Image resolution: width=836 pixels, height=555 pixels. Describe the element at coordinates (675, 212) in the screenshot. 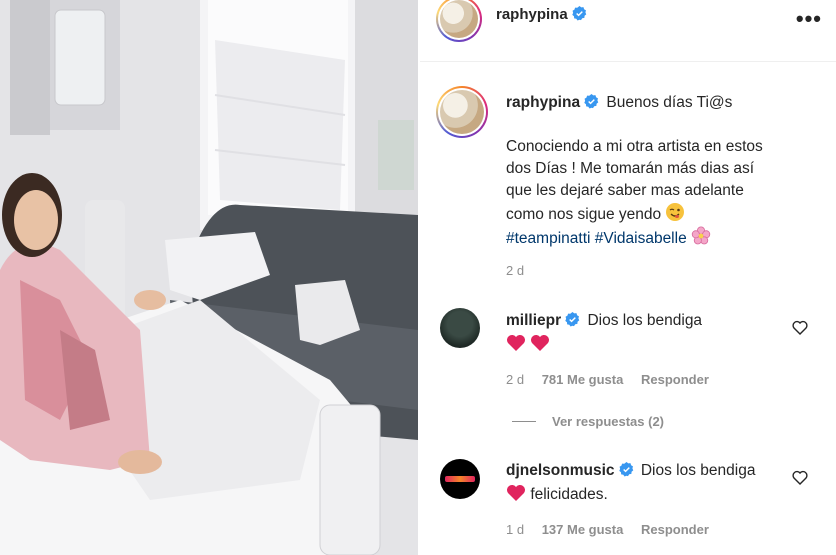

I see `winking-face-icon` at that location.